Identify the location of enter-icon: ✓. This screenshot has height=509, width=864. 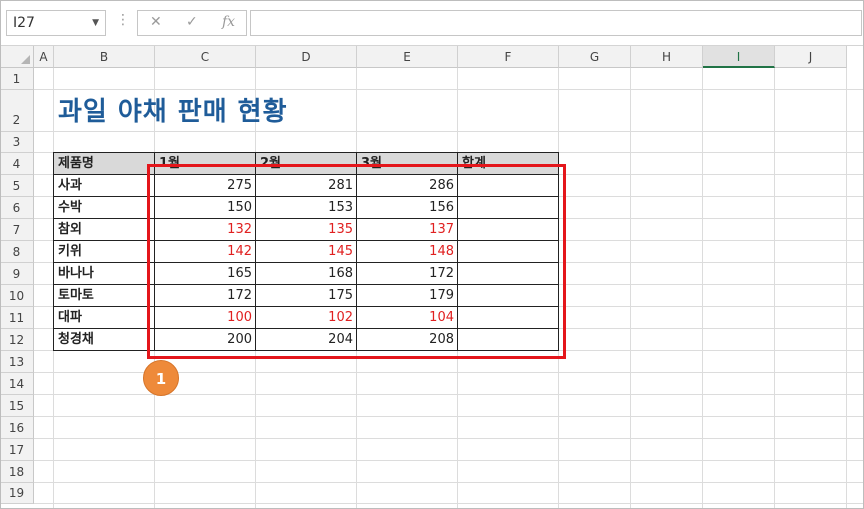
(192, 22).